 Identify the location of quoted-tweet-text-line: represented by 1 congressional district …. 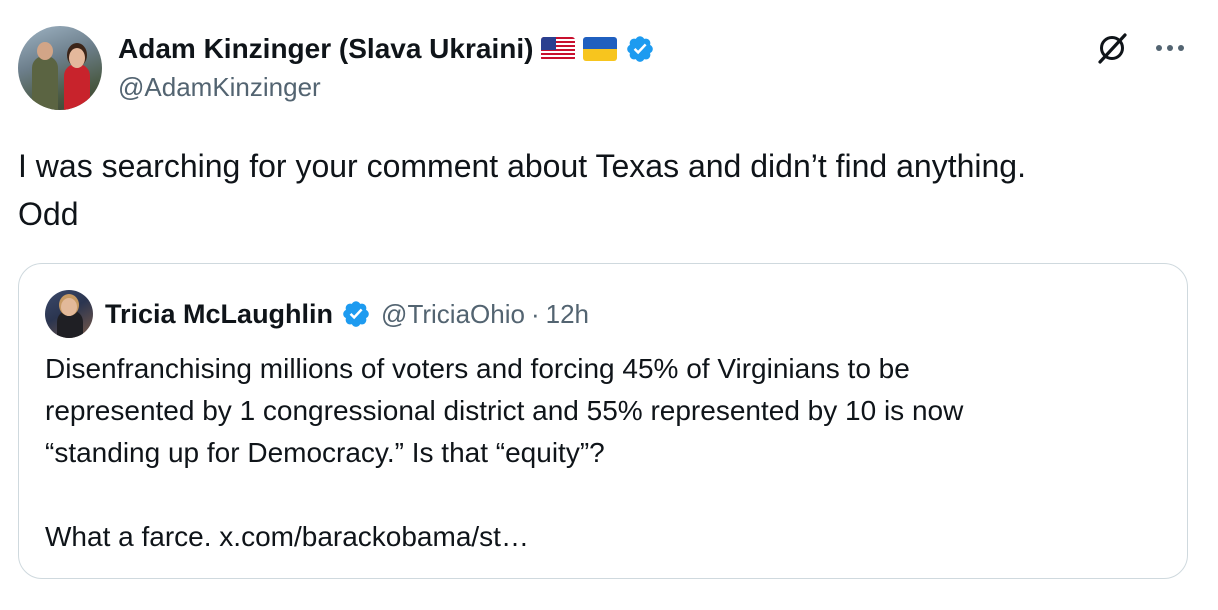
(504, 410).